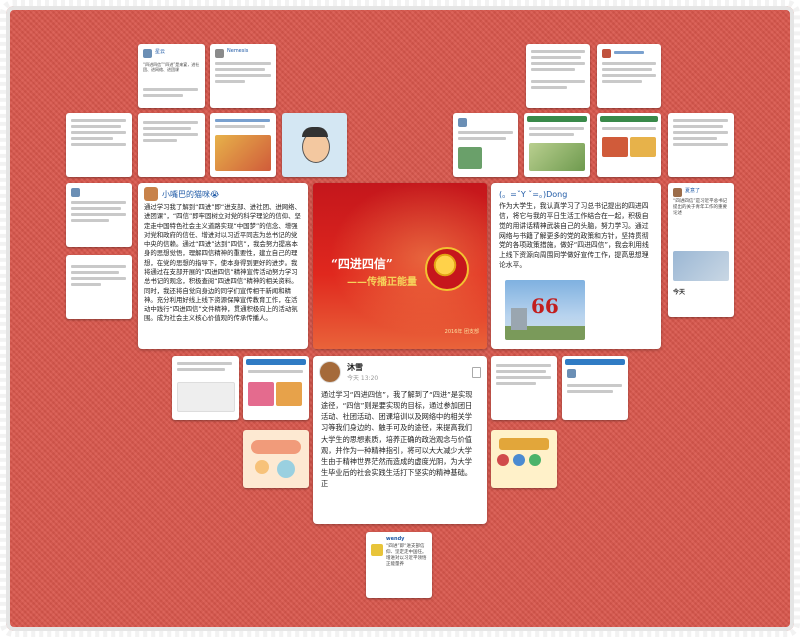 This screenshot has height=637, width=800. What do you see at coordinates (679, 292) in the screenshot?
I see `thumb-date: 今天` at bounding box center [679, 292].